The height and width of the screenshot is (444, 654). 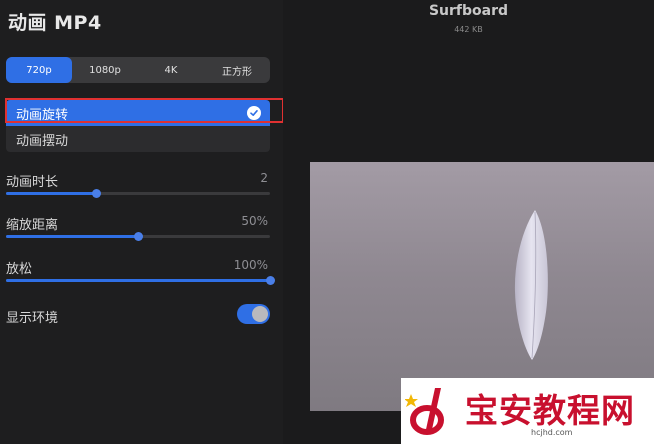 I want to click on tab-square: 正方形, so click(x=237, y=70).